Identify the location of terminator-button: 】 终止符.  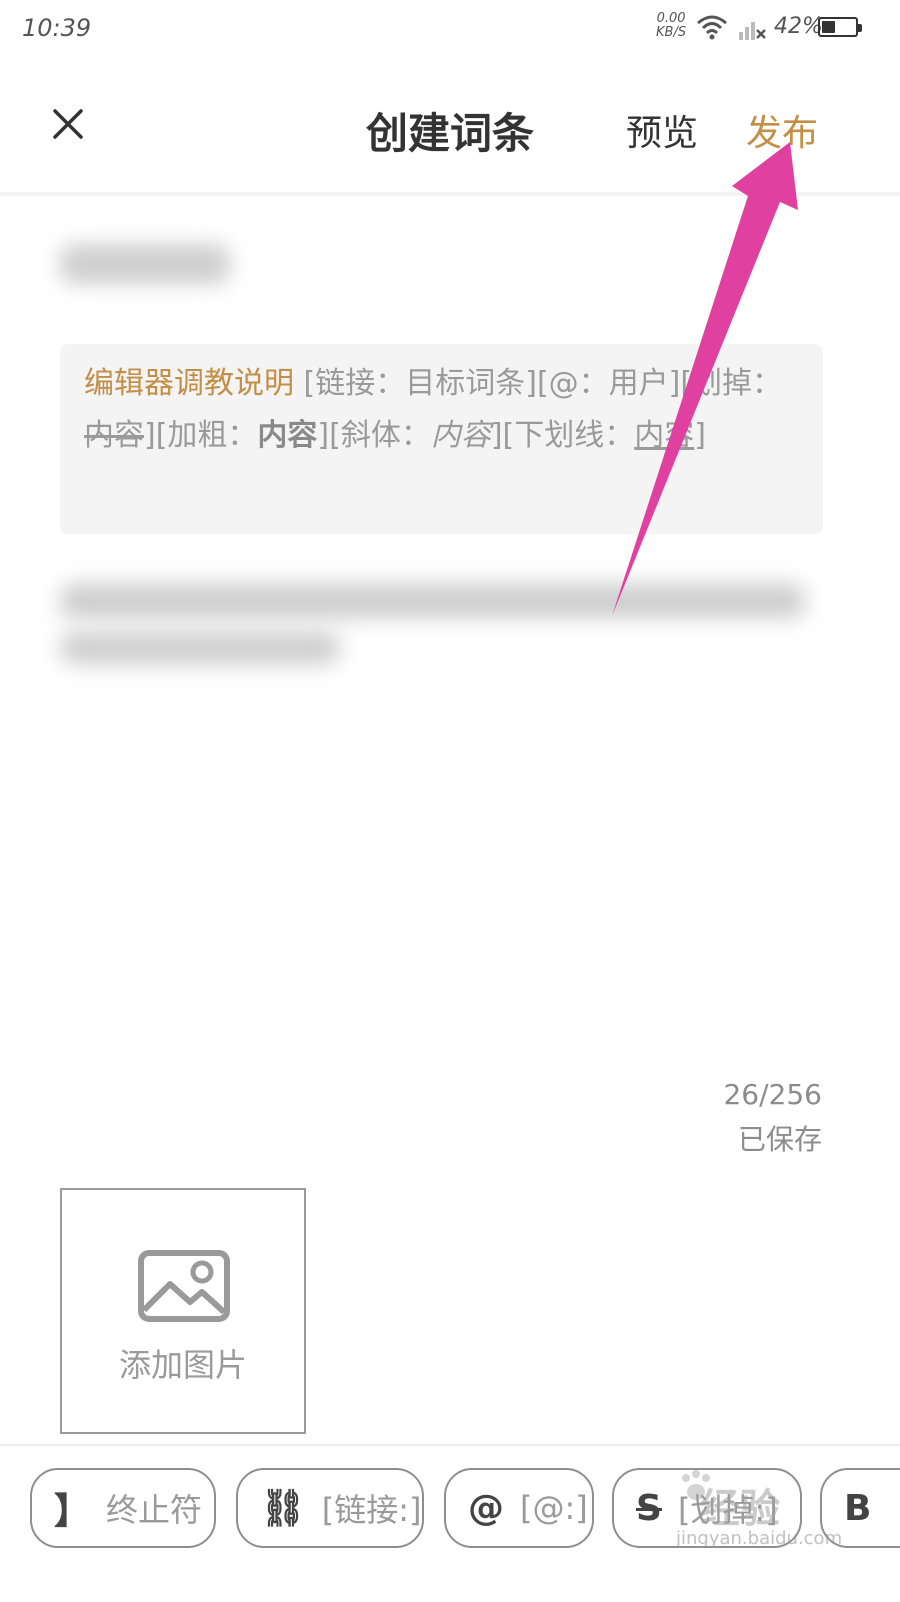
(123, 1508).